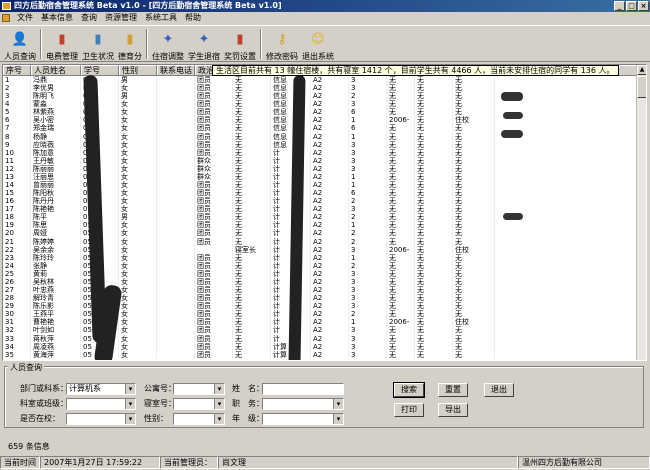 This screenshot has height=470, width=650. Describe the element at coordinates (282, 44) in the screenshot. I see `toolbar-button-7: ⚷ 修改密码` at that location.